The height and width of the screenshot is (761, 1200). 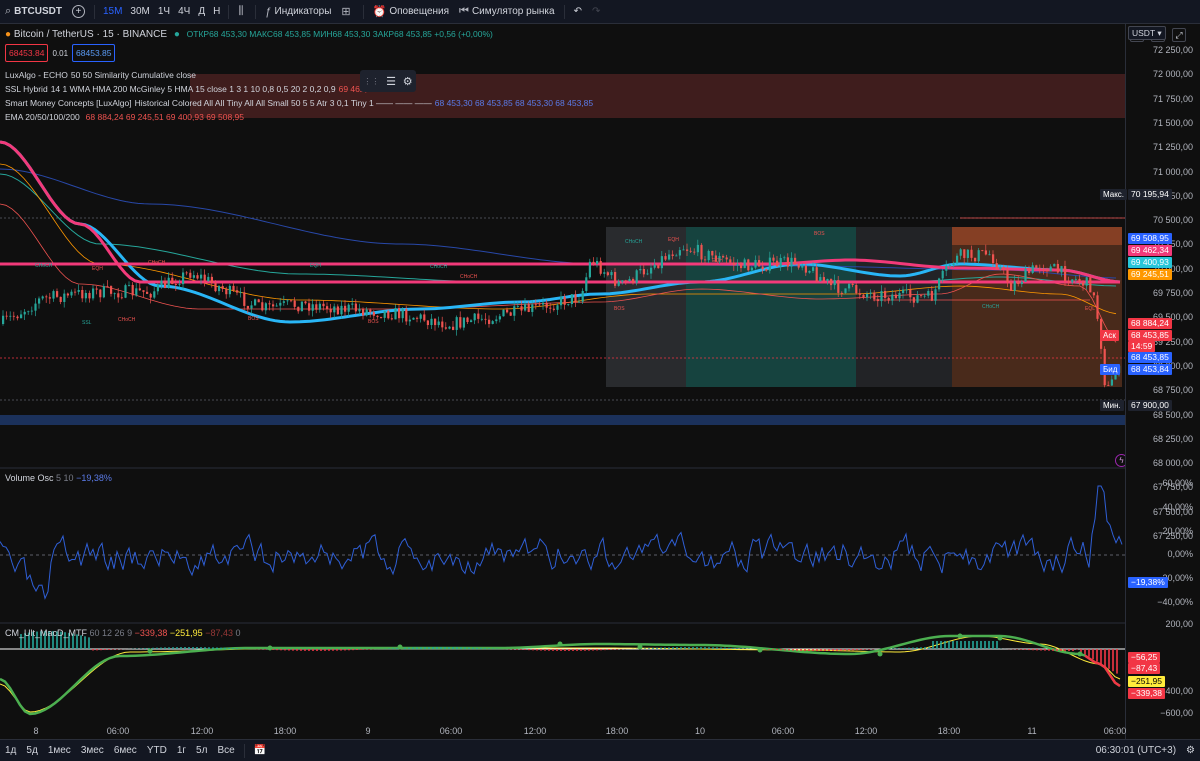 What do you see at coordinates (717, 261) in the screenshot?
I see `smc-label: EQH` at bounding box center [717, 261].